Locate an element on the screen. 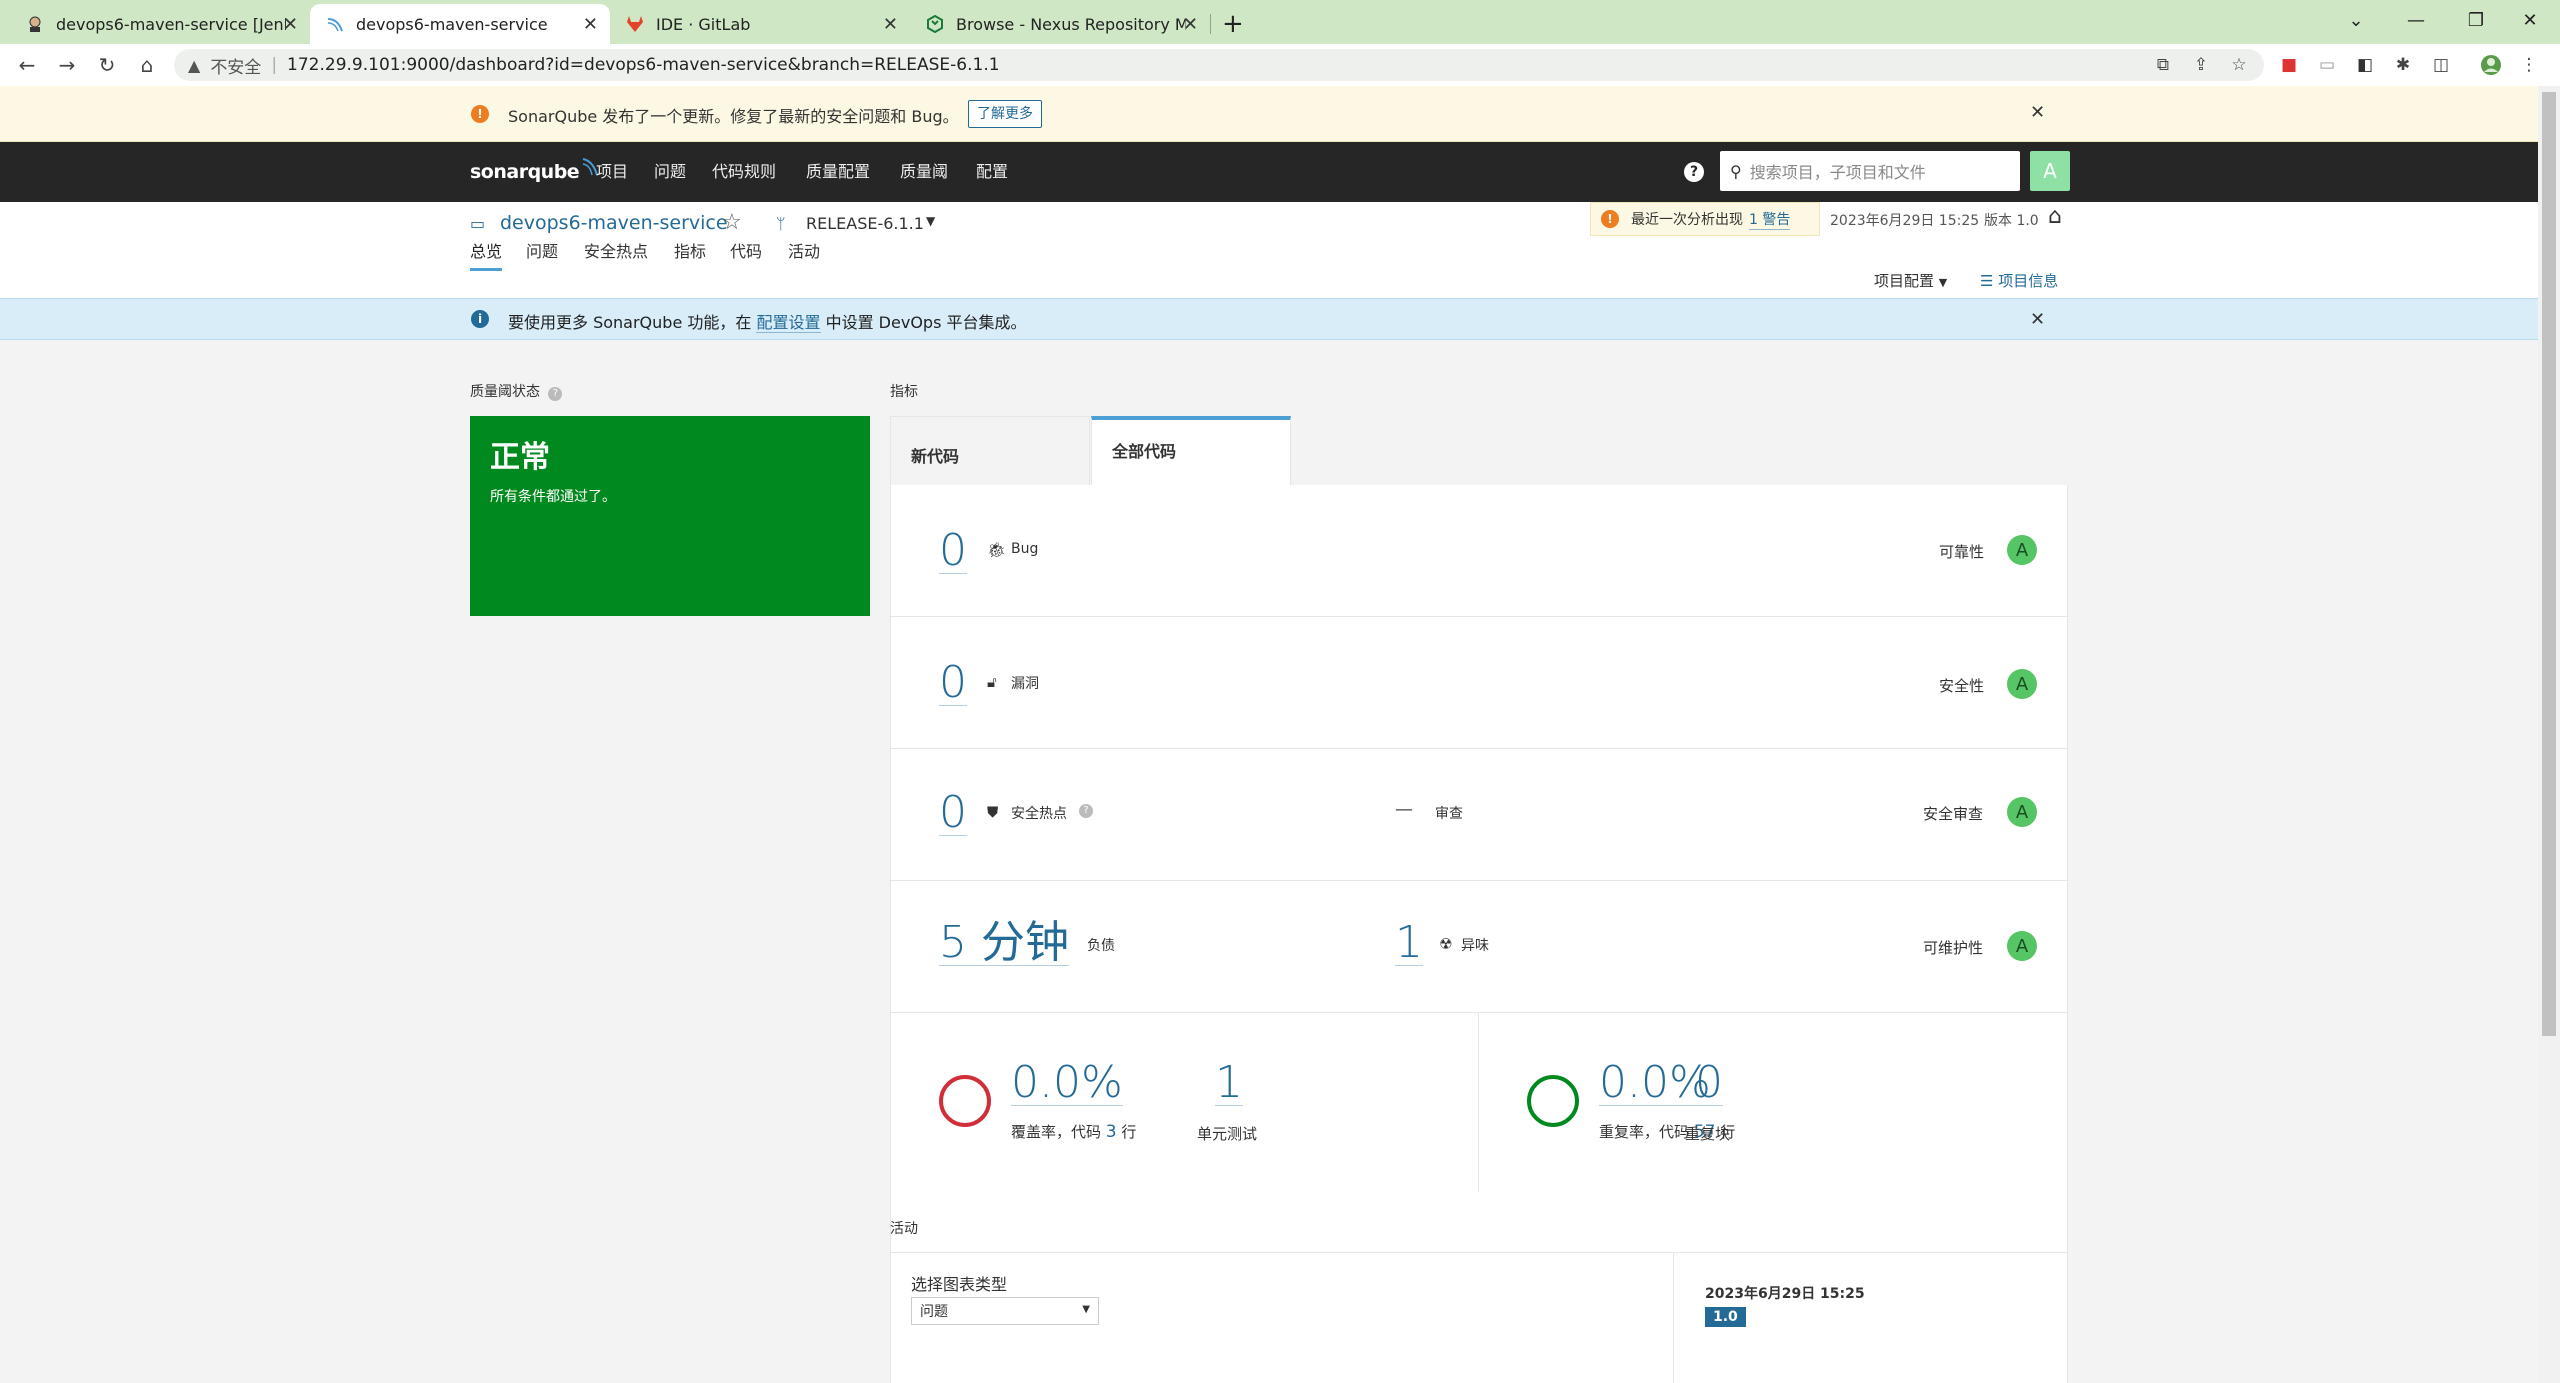 This screenshot has height=1383, width=2560. code-smells-label: 异味 is located at coordinates (1475, 946).